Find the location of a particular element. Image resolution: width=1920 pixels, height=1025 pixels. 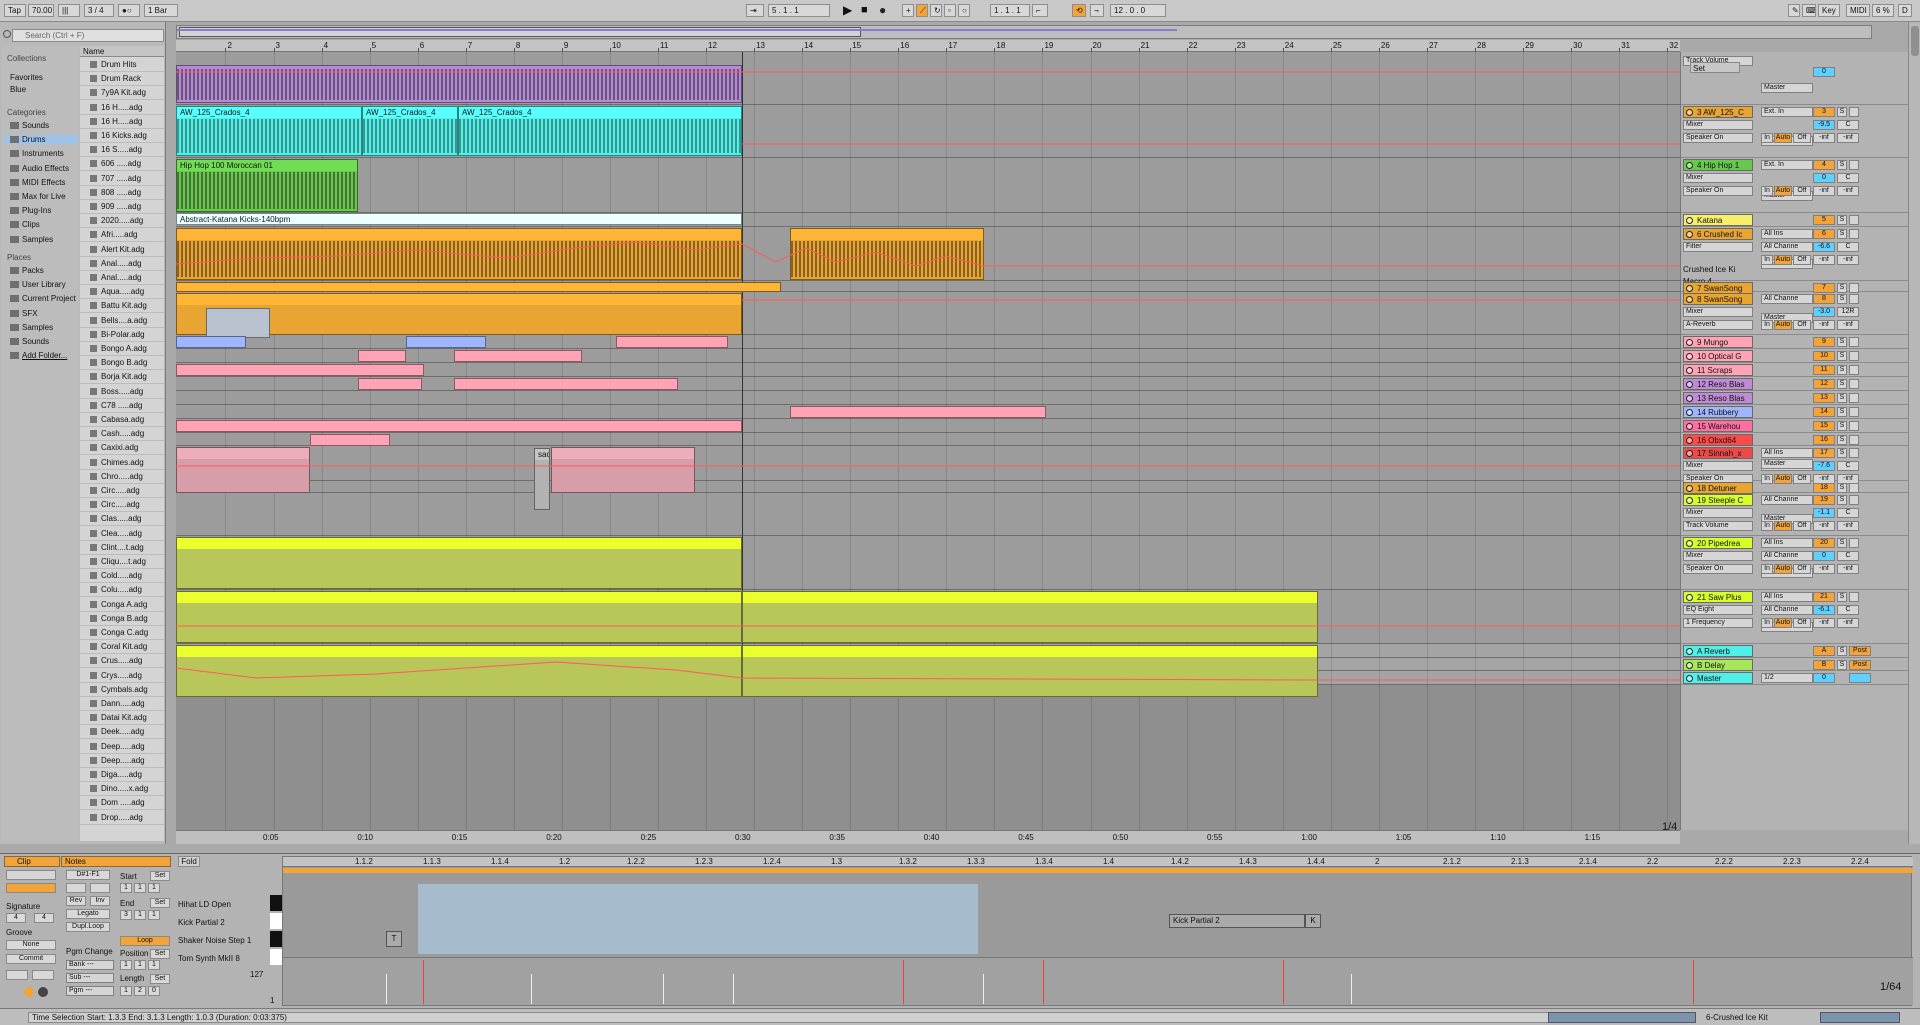

groove-dropdown: None is located at coordinates (31, 945).